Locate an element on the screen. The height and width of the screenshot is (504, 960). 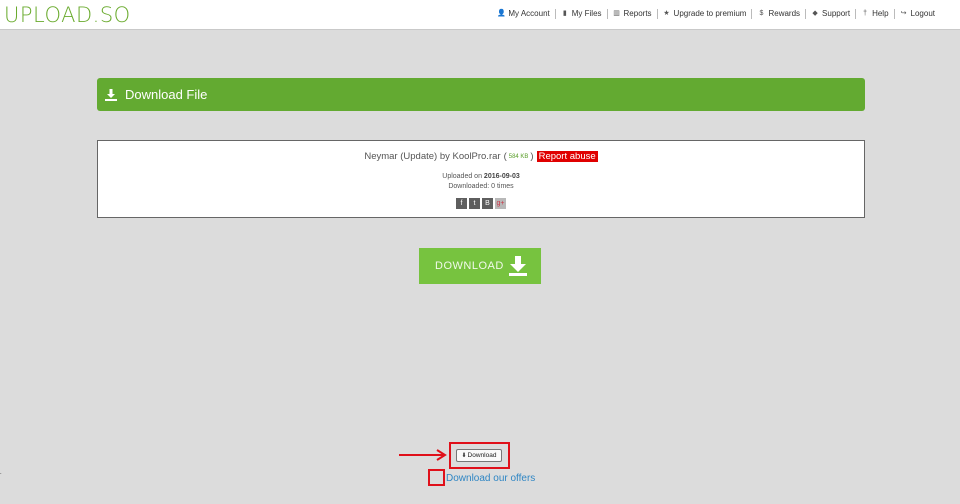
logout-icon: ↪ is located at coordinates (903, 13).